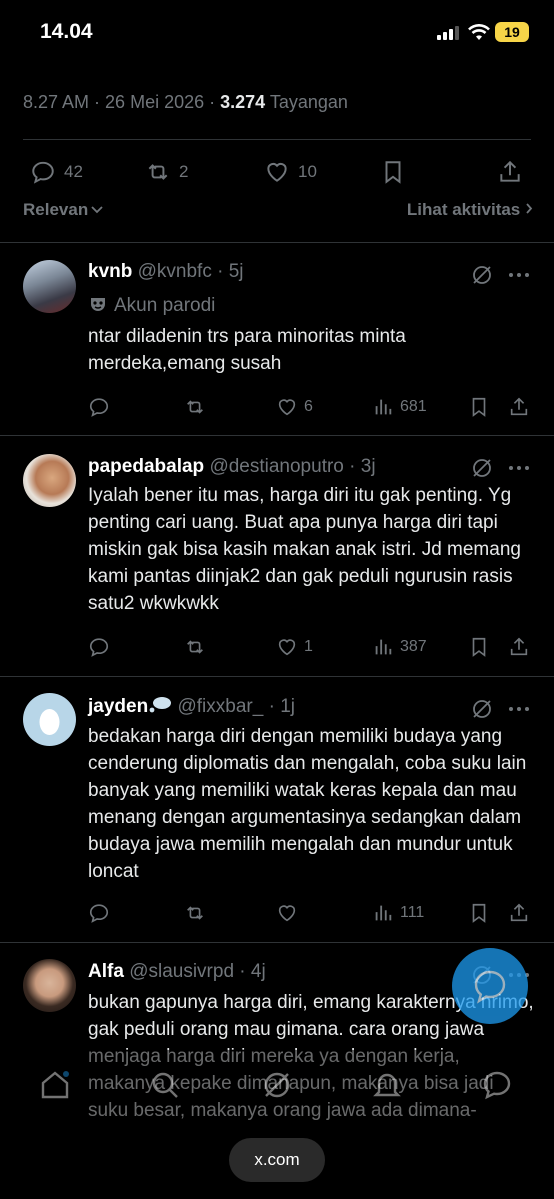 The image size is (554, 1199). I want to click on like-count: 6, so click(308, 406).